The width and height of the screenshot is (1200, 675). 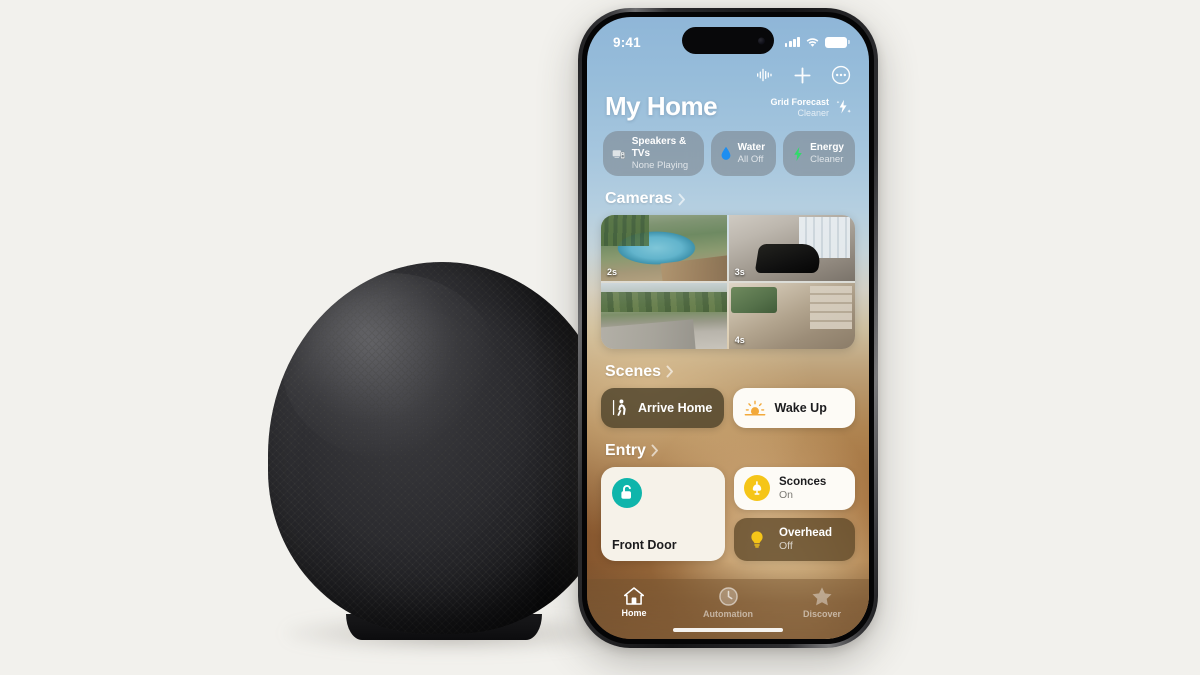 What do you see at coordinates (728, 614) in the screenshot?
I see `tab-label: Automation` at bounding box center [728, 614].